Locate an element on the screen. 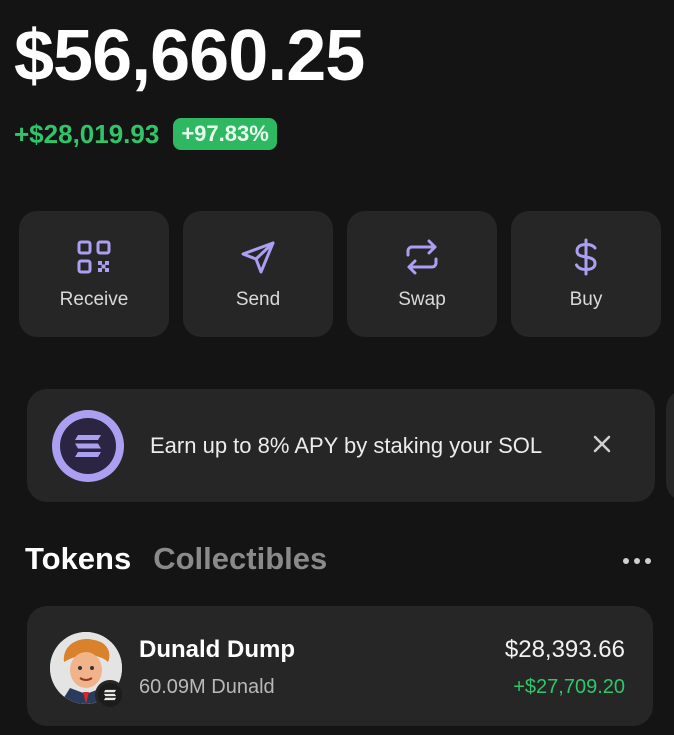 The width and height of the screenshot is (674, 735). staking-banner: Earn up to 8% APY by staking your SOL is located at coordinates (341, 445).